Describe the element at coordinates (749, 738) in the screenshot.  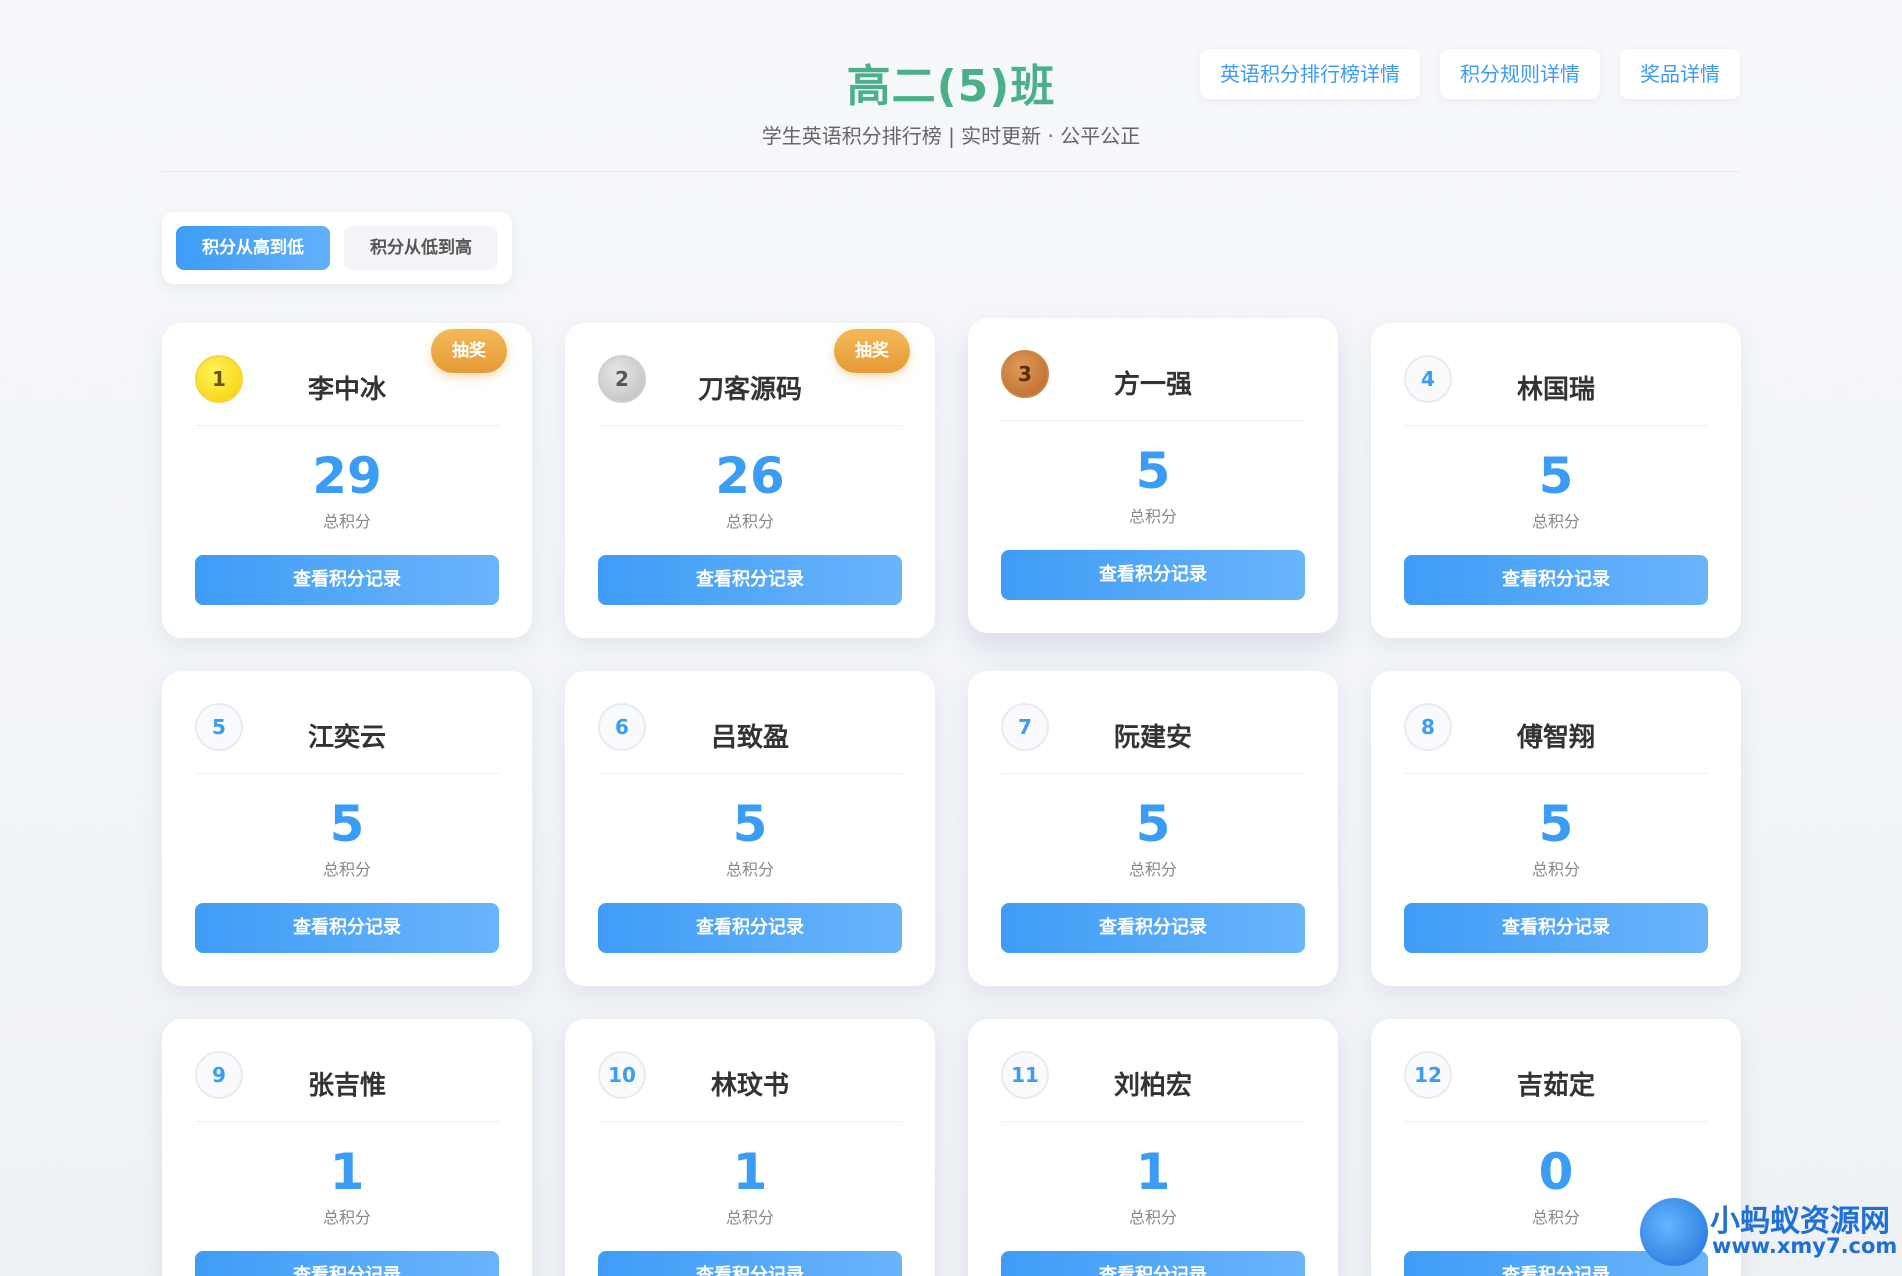
I see `student-name: 吕致盈` at that location.